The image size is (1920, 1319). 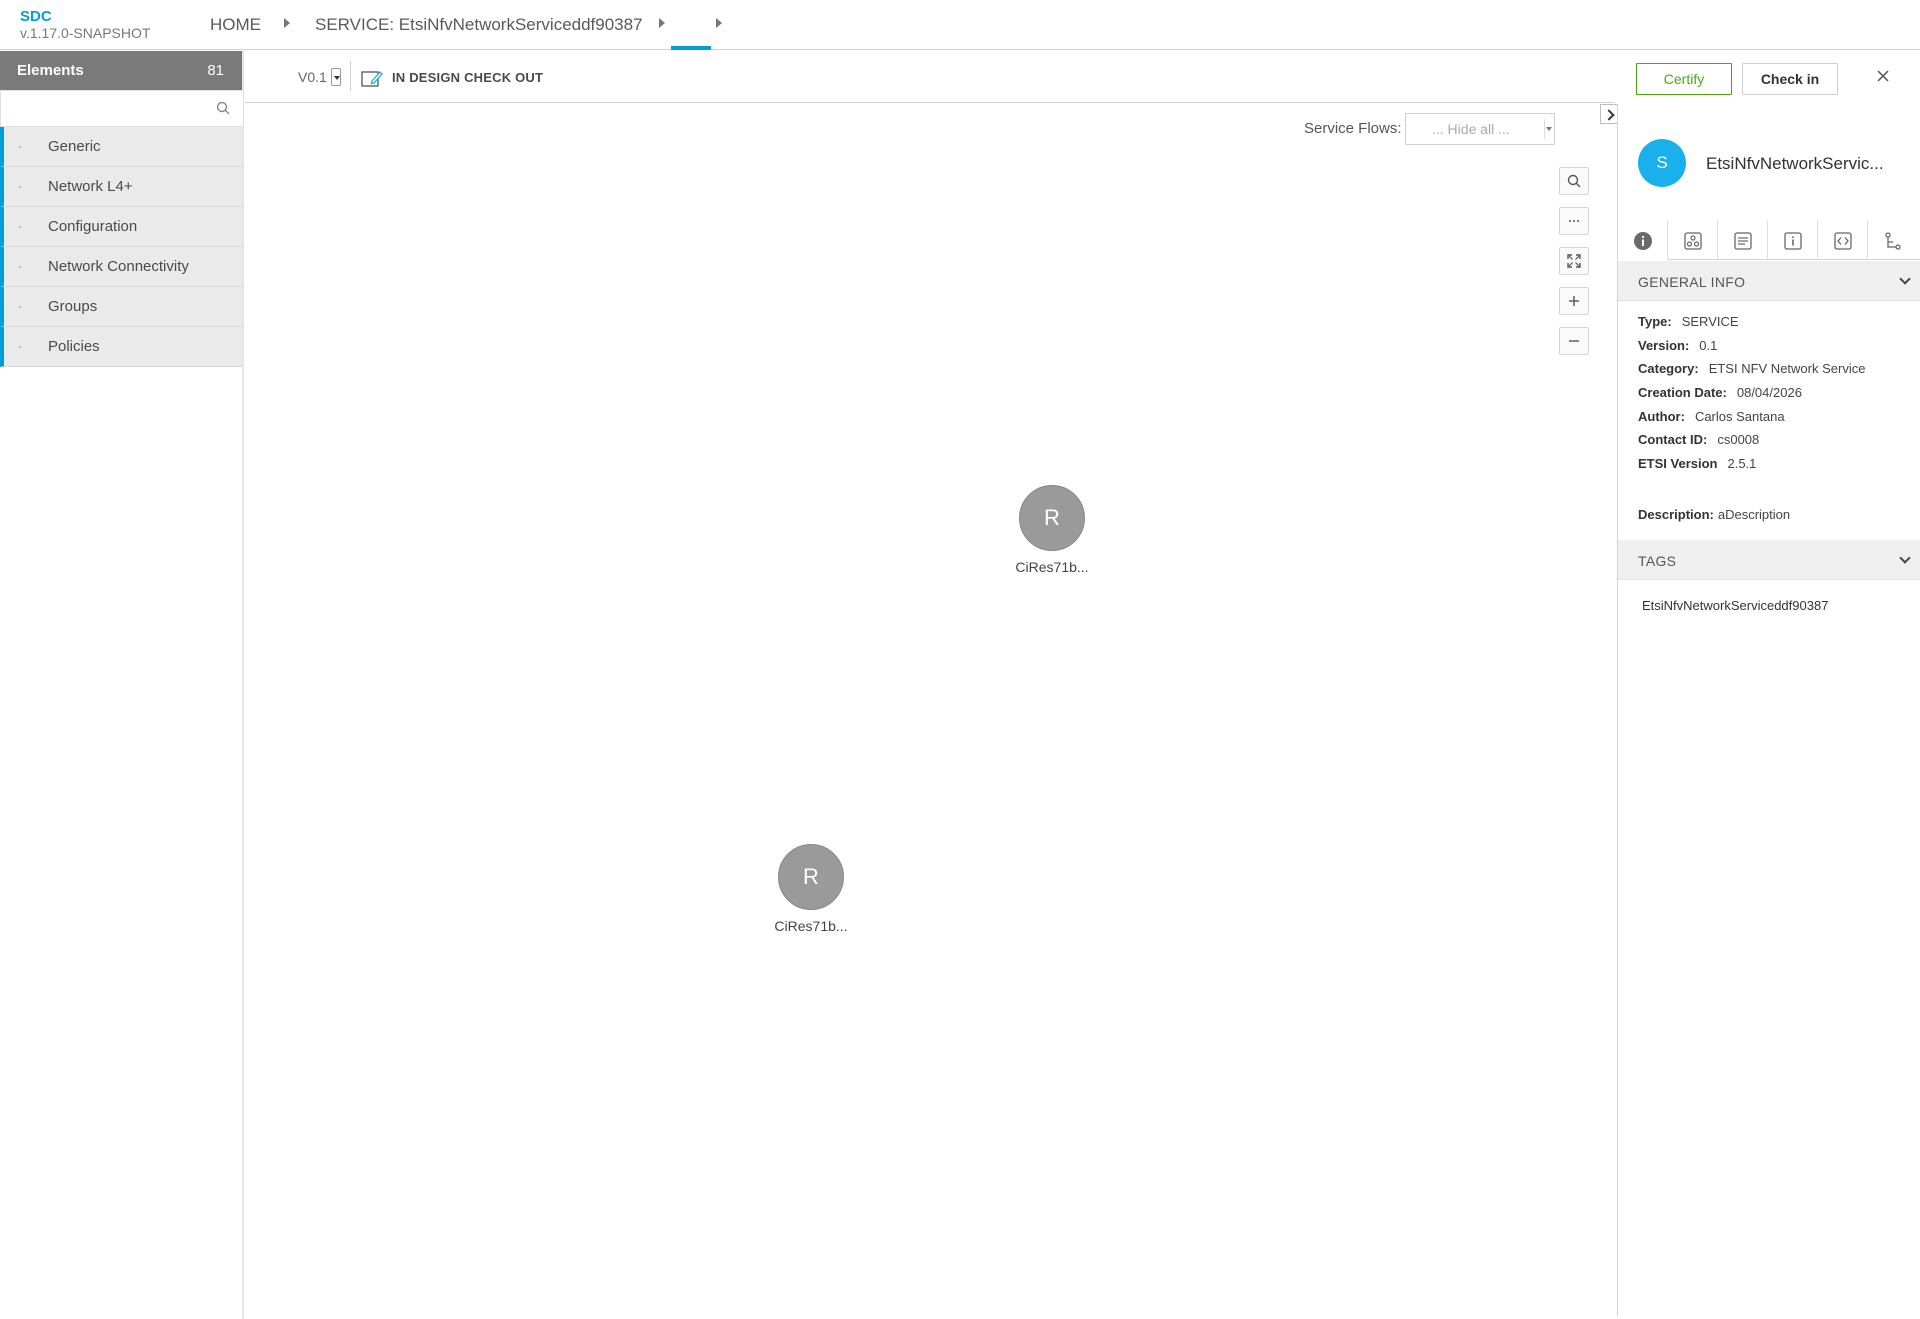 I want to click on zoom-out-button, so click(x=1574, y=341).